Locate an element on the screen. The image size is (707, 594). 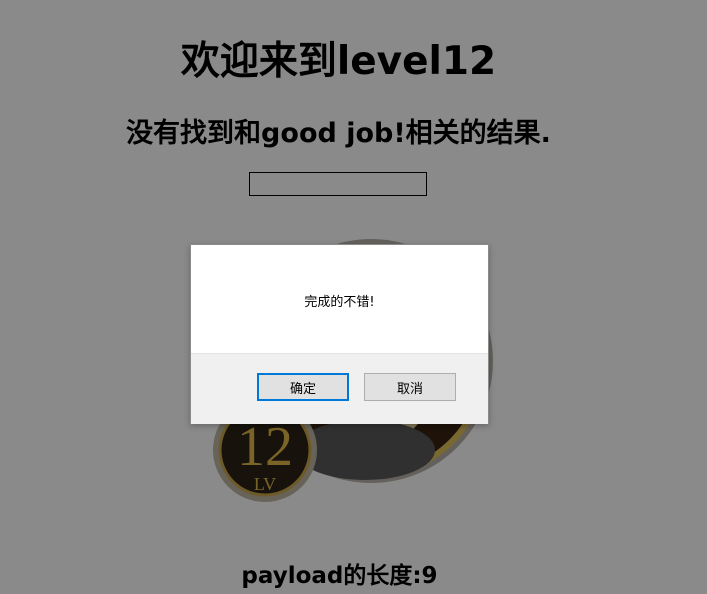
alert-dialog: 完成的不错! 确定 取消 is located at coordinates (339, 334).